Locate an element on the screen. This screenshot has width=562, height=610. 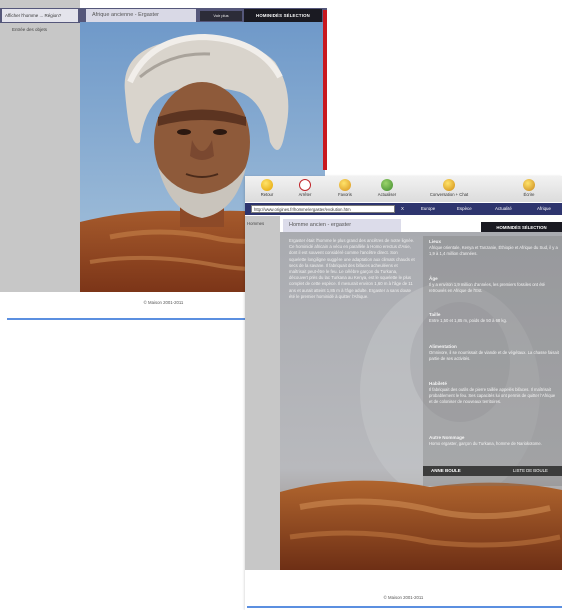
chat-icon is located at coordinates (449, 185).